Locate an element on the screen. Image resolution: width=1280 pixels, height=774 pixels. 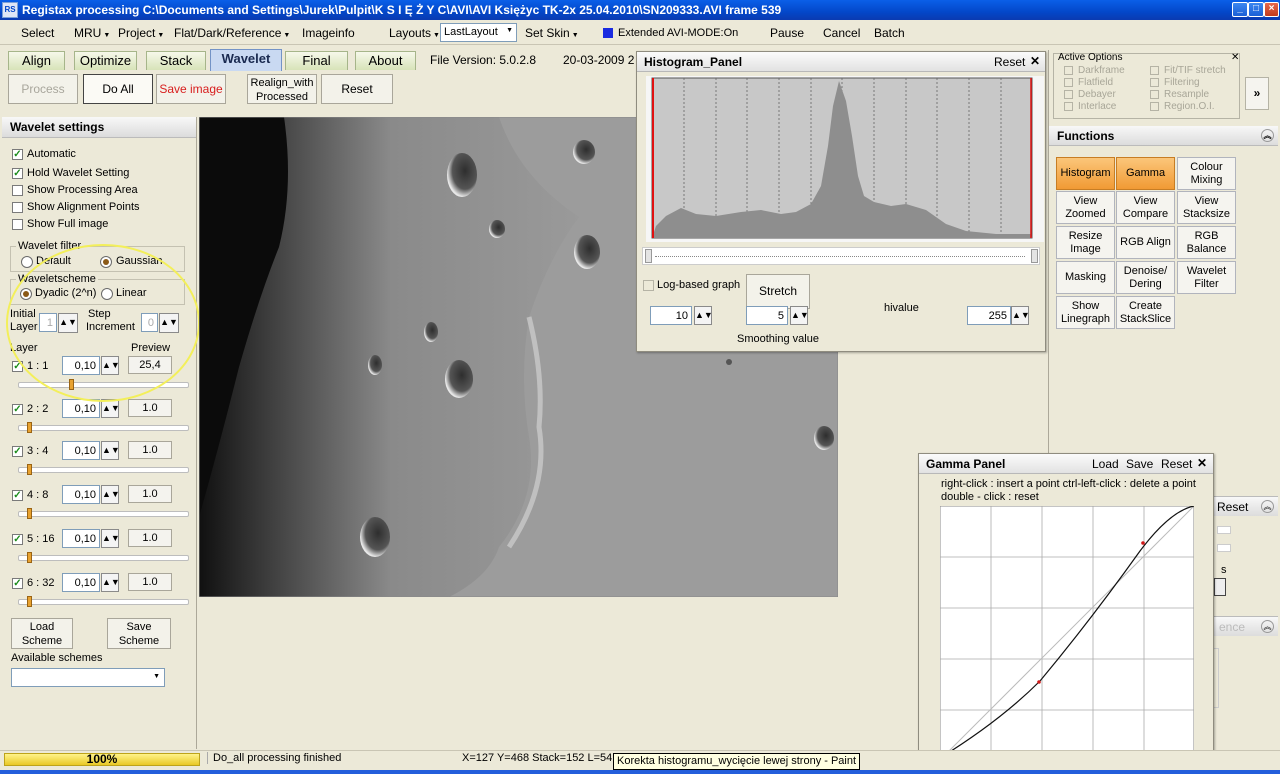
histogram-spin-left-stepper: ▲▼ is located at coordinates (703, 315).